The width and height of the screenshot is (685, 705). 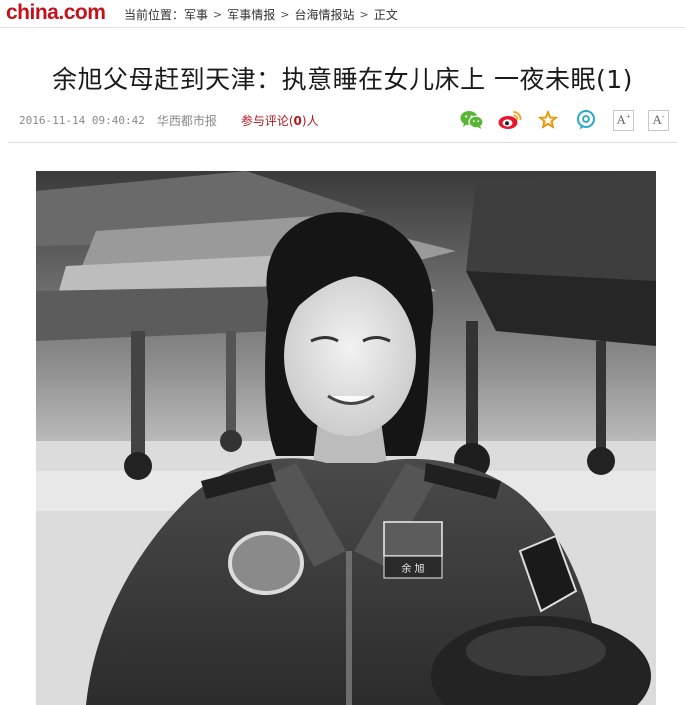 I want to click on comments-suffix: )人, so click(x=310, y=121).